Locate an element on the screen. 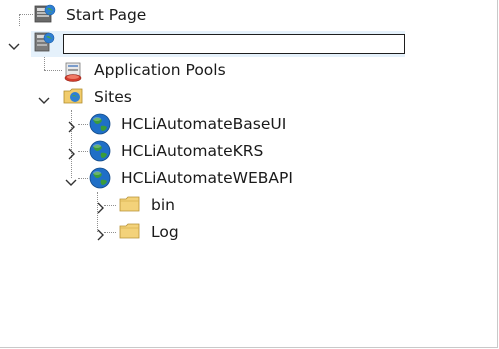  tree-item-site: HCLiAutomateBaseUI is located at coordinates (160, 124).